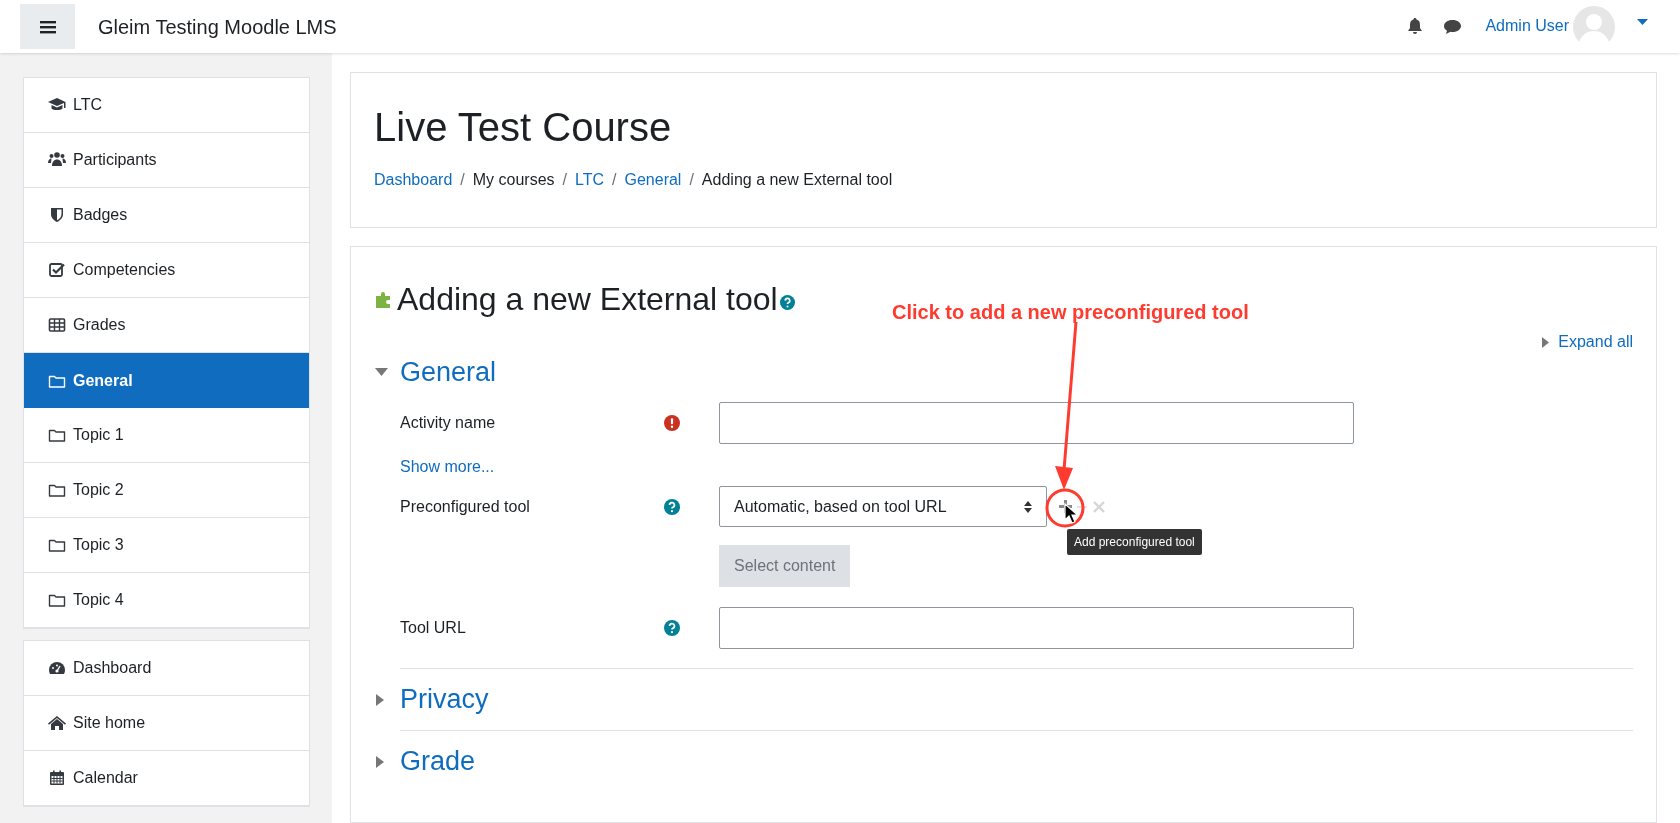 Image resolution: width=1680 pixels, height=823 pixels. I want to click on section-heading: Grade, so click(438, 761).